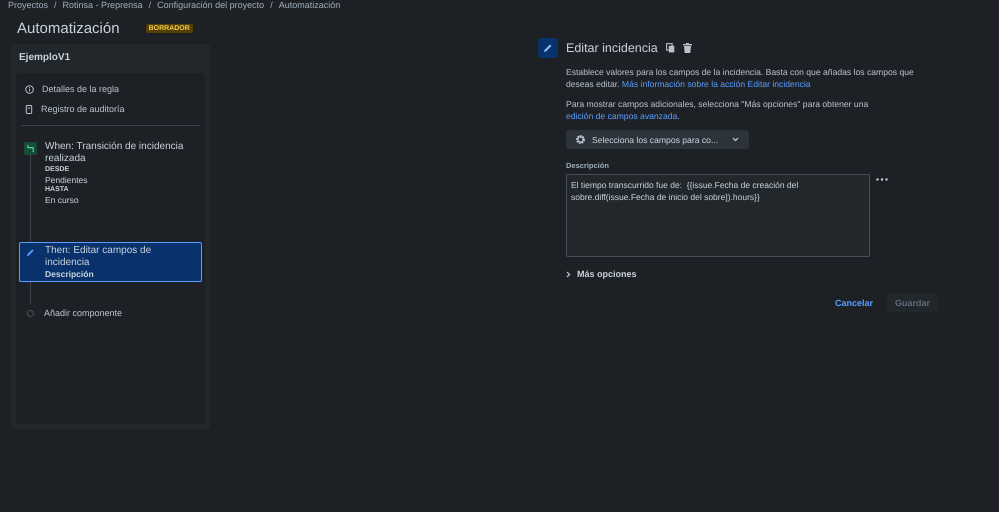 The width and height of the screenshot is (999, 512). Describe the element at coordinates (601, 274) in the screenshot. I see `more-options-toggle: Más opciones` at that location.